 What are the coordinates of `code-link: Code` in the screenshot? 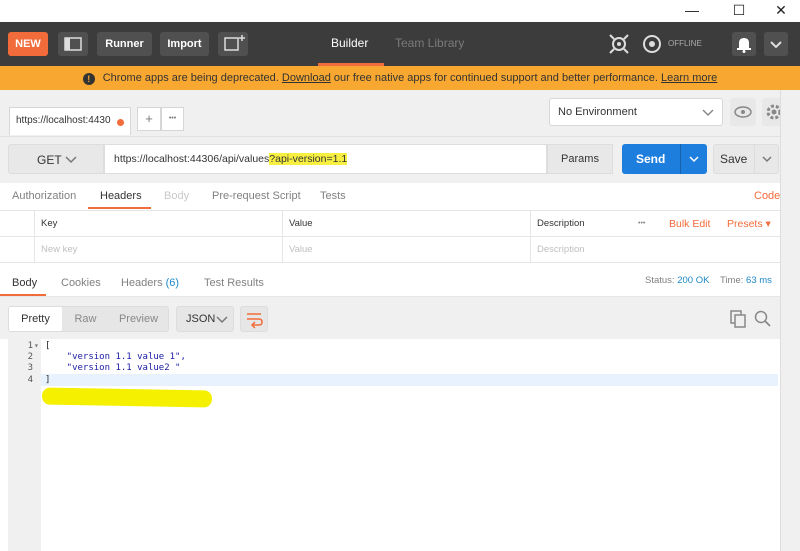 It's located at (767, 196).